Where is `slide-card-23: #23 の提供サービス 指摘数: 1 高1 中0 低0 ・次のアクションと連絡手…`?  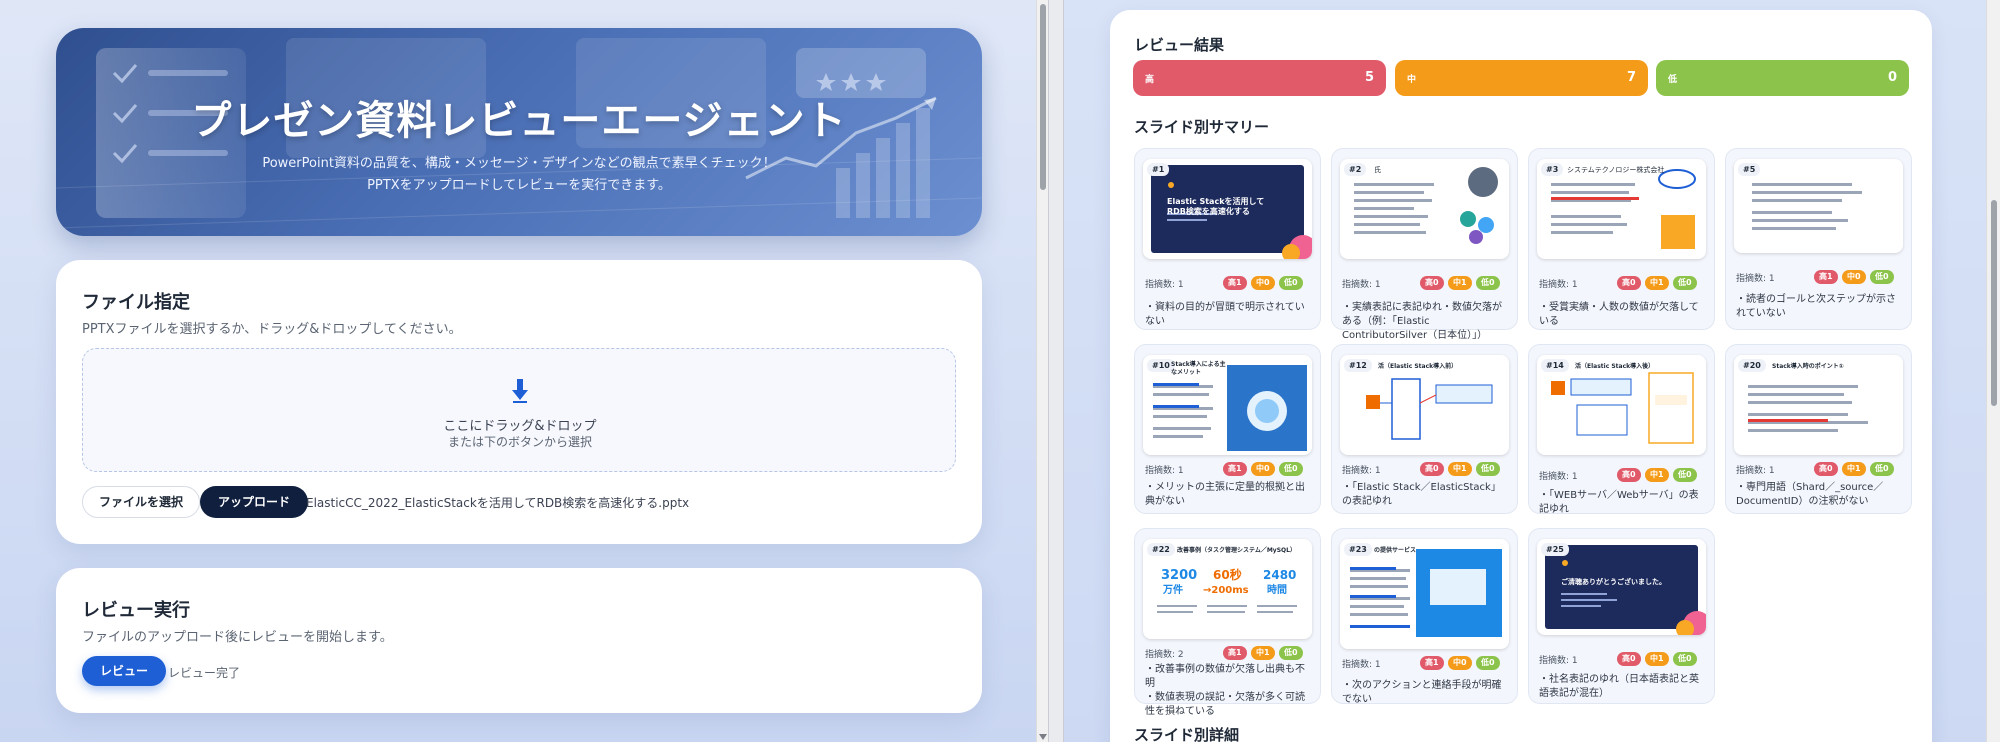
slide-card-23: #23 の提供サービス 指摘数: 1 高1 中0 低0 ・次のアクションと連絡手… is located at coordinates (1424, 616).